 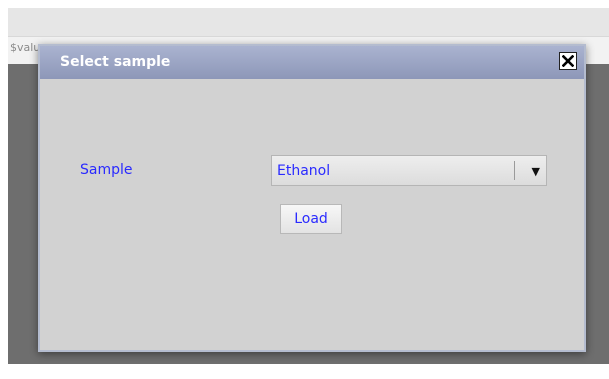 I want to click on dialog-title: Select sample, so click(x=115, y=62).